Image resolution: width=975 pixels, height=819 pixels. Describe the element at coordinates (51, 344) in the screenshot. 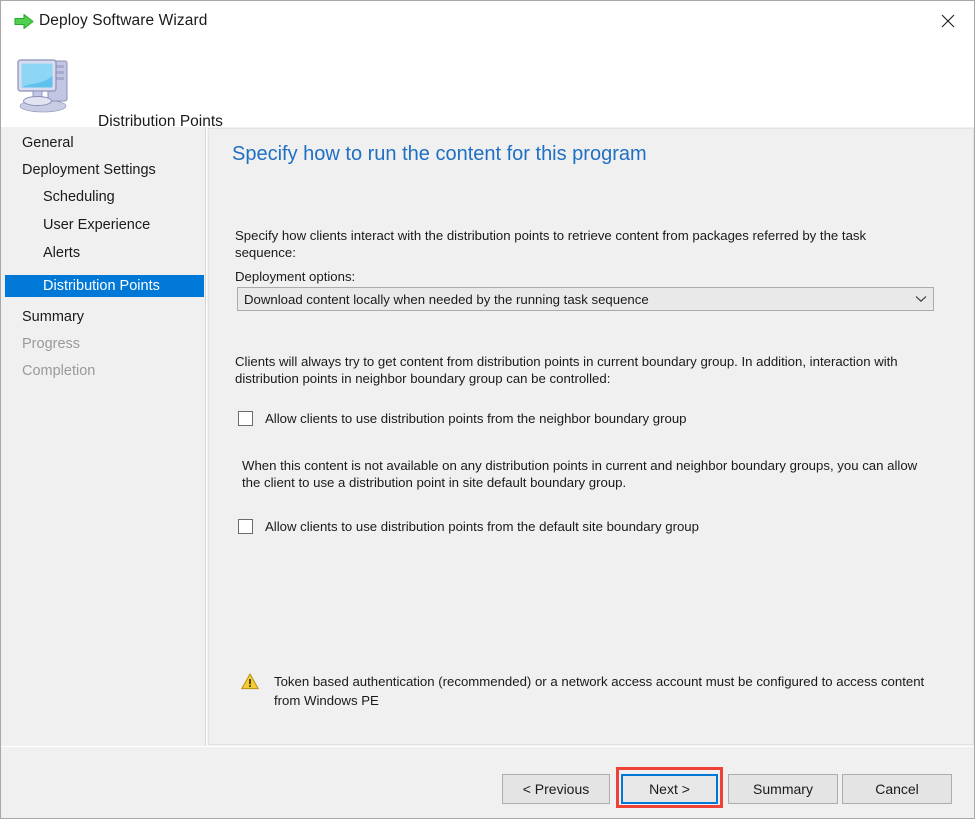

I see `sidebar-item-label: Progress` at that location.